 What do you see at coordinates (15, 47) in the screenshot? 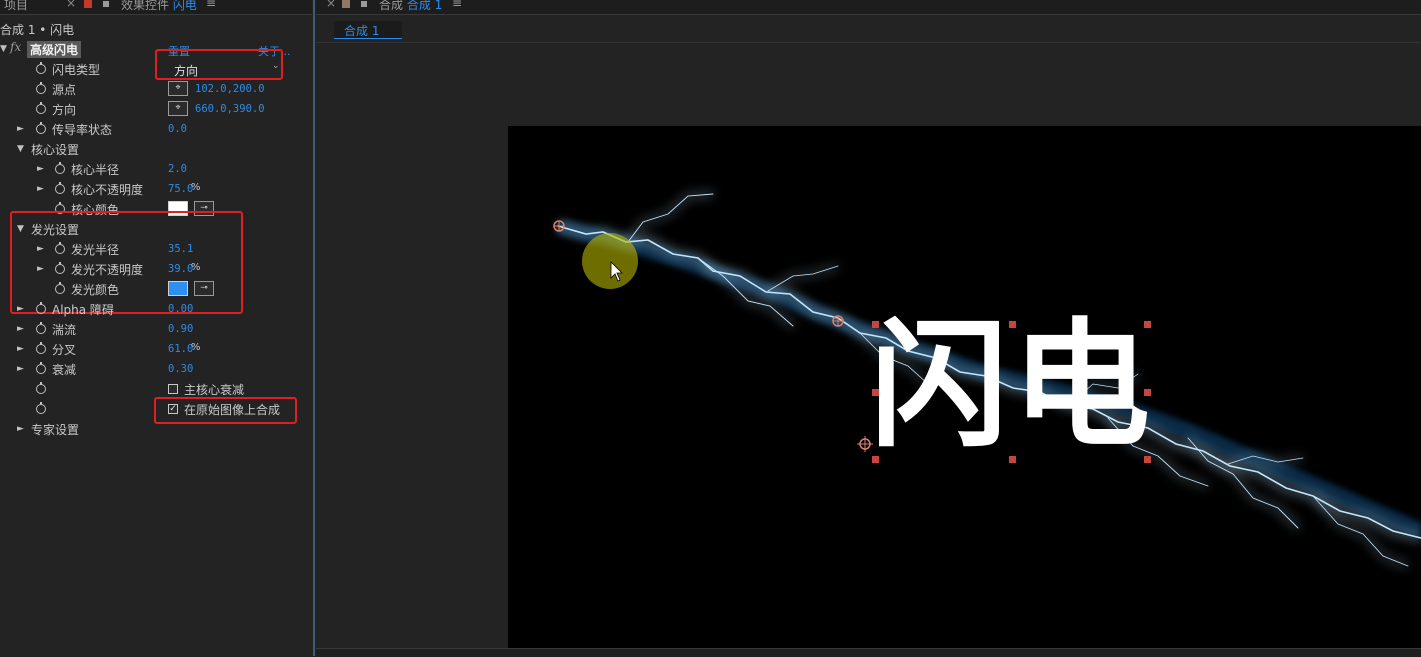
I see `fx-toggle: fx` at bounding box center [15, 47].